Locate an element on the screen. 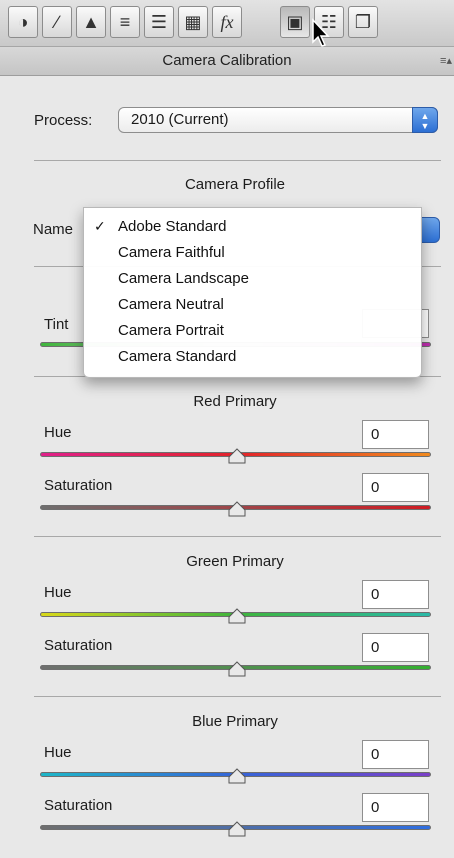 This screenshot has height=858, width=454. tint-label: Tint is located at coordinates (56, 324).